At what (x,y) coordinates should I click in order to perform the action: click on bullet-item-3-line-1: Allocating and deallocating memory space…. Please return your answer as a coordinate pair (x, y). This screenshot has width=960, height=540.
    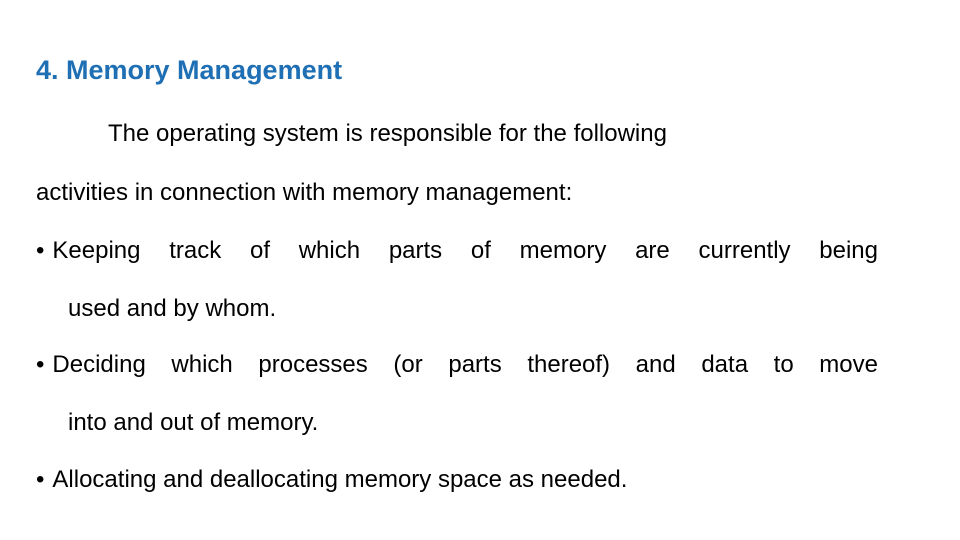
    Looking at the image, I should click on (340, 479).